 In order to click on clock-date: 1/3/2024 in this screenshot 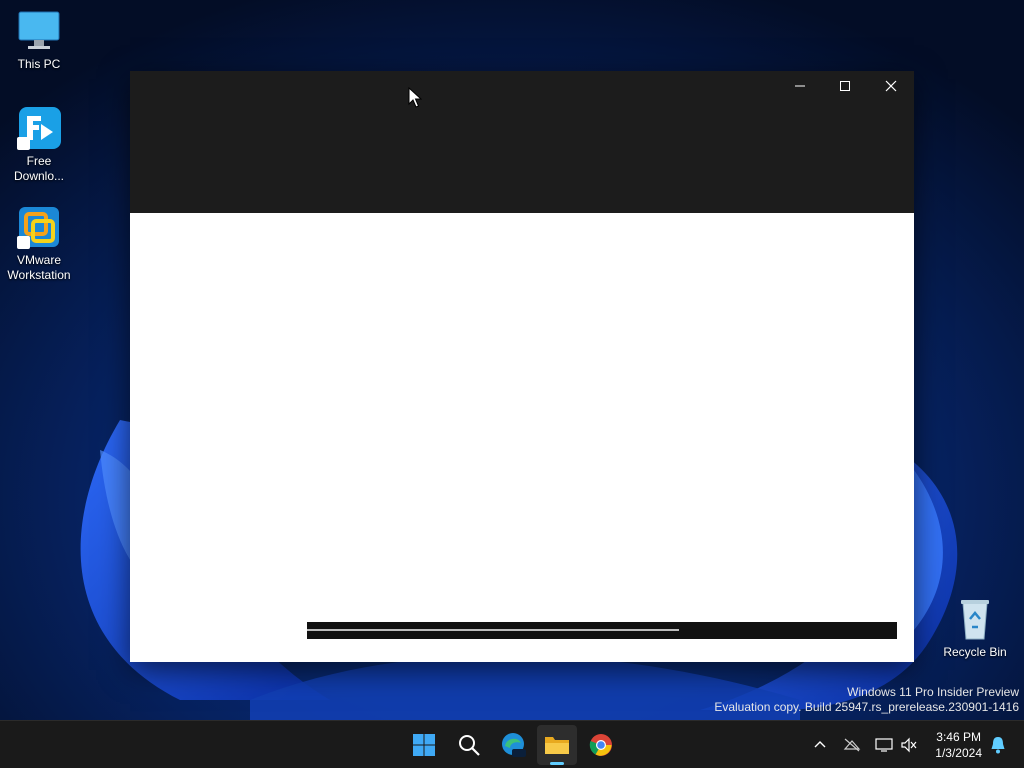, I will do `click(958, 753)`.